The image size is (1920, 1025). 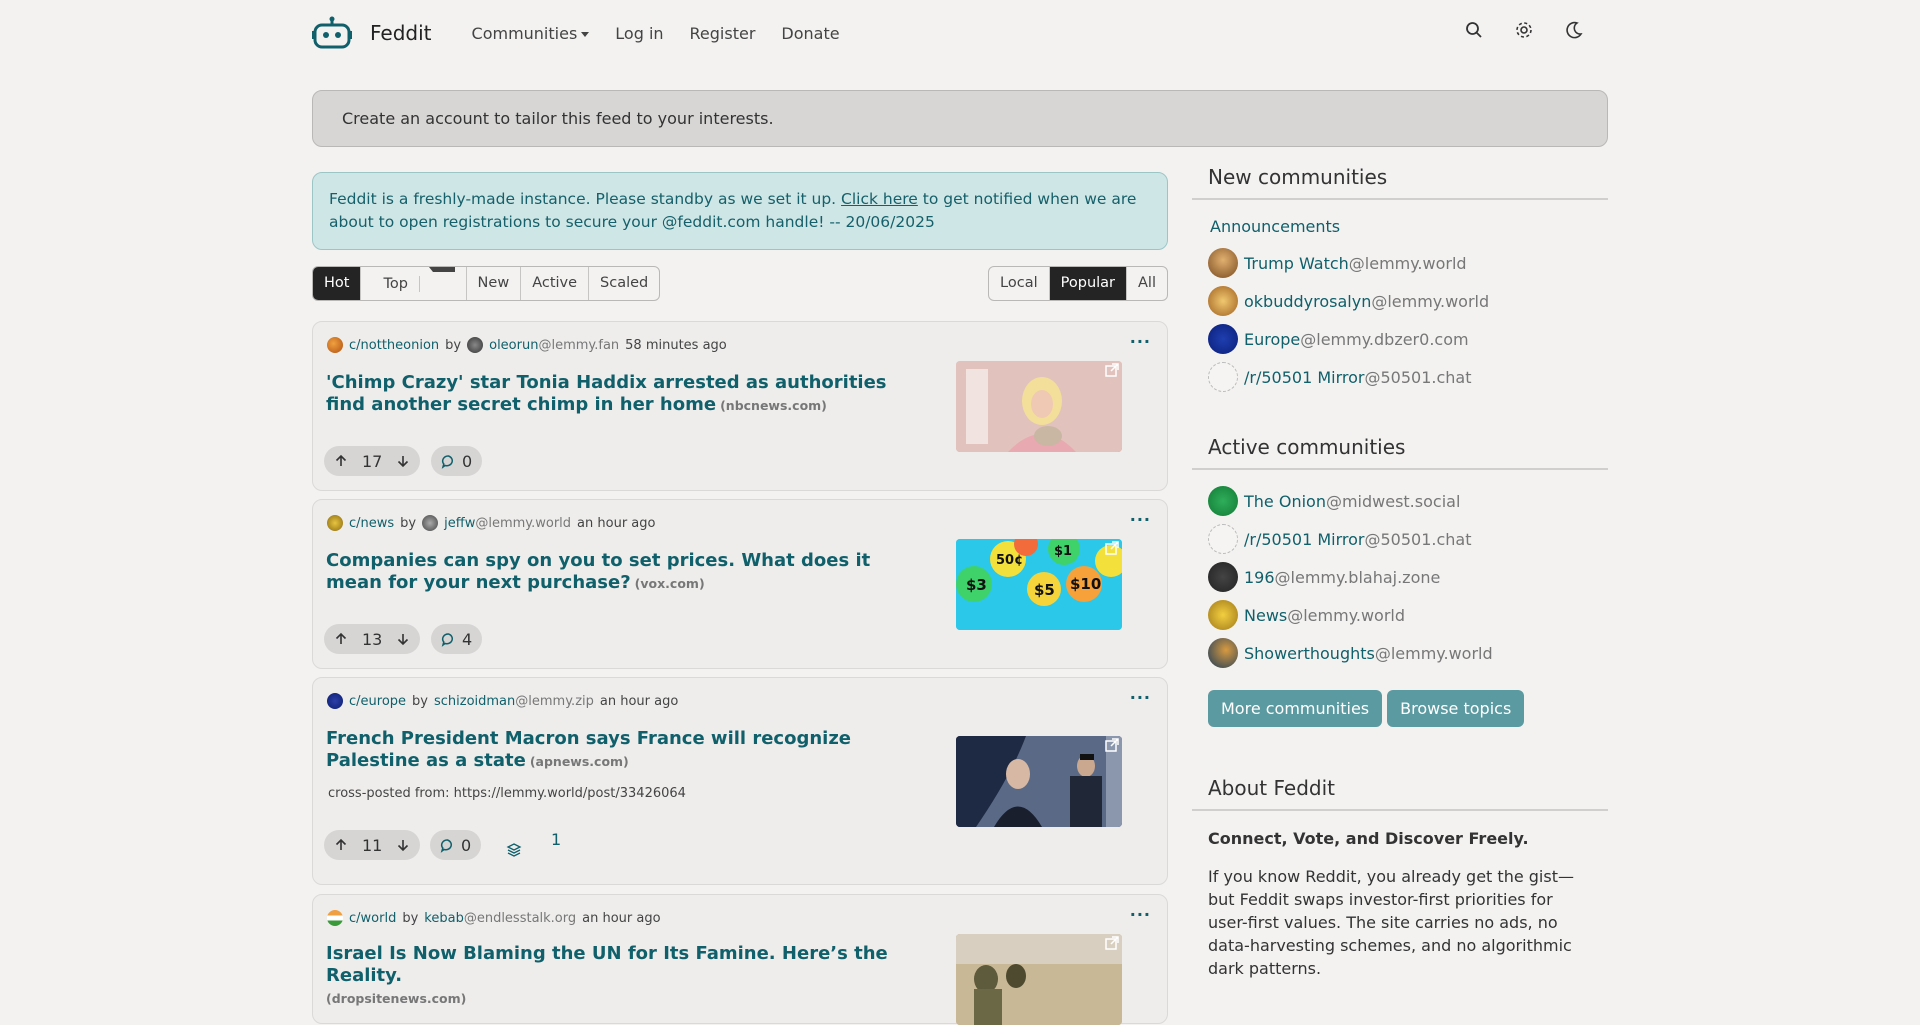 I want to click on settings-icon, so click(x=1524, y=30).